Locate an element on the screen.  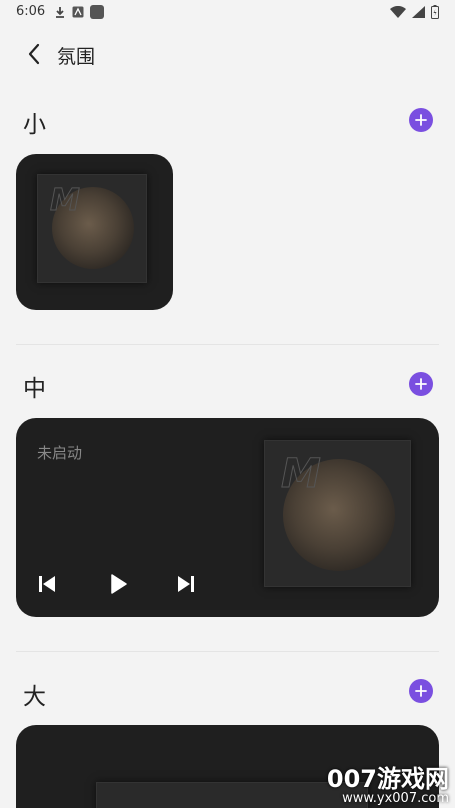
download-icon is located at coordinates (60, 12).